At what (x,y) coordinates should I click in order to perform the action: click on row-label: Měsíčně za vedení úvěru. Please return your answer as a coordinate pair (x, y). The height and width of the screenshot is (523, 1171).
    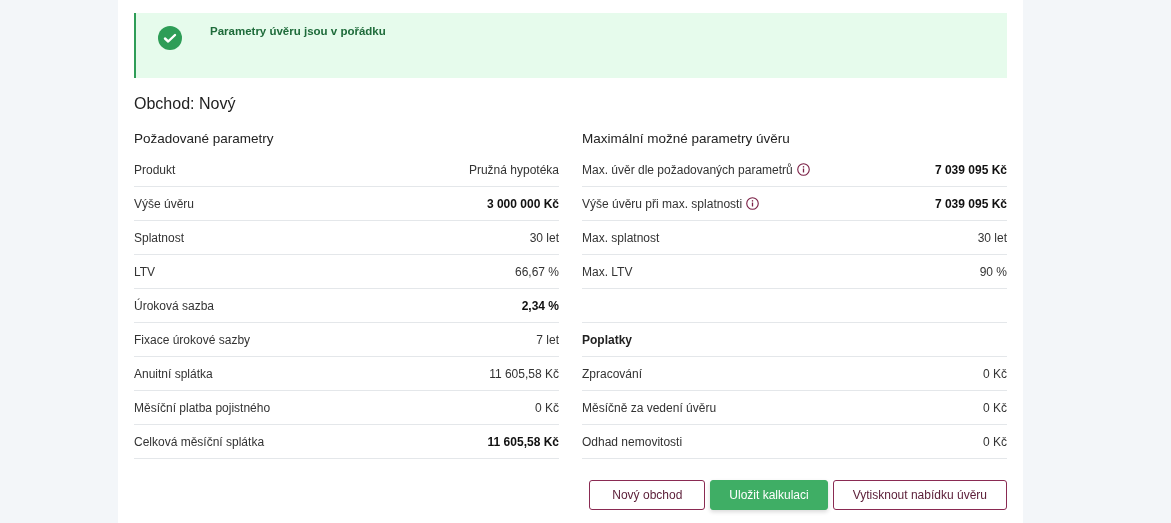
    Looking at the image, I should click on (649, 407).